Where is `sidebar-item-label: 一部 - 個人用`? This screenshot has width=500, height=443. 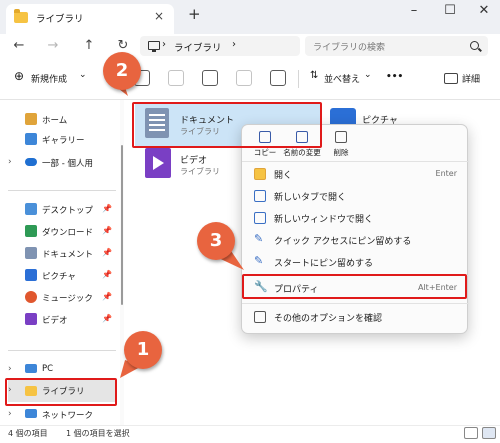 sidebar-item-label: 一部 - 個人用 is located at coordinates (67, 164).